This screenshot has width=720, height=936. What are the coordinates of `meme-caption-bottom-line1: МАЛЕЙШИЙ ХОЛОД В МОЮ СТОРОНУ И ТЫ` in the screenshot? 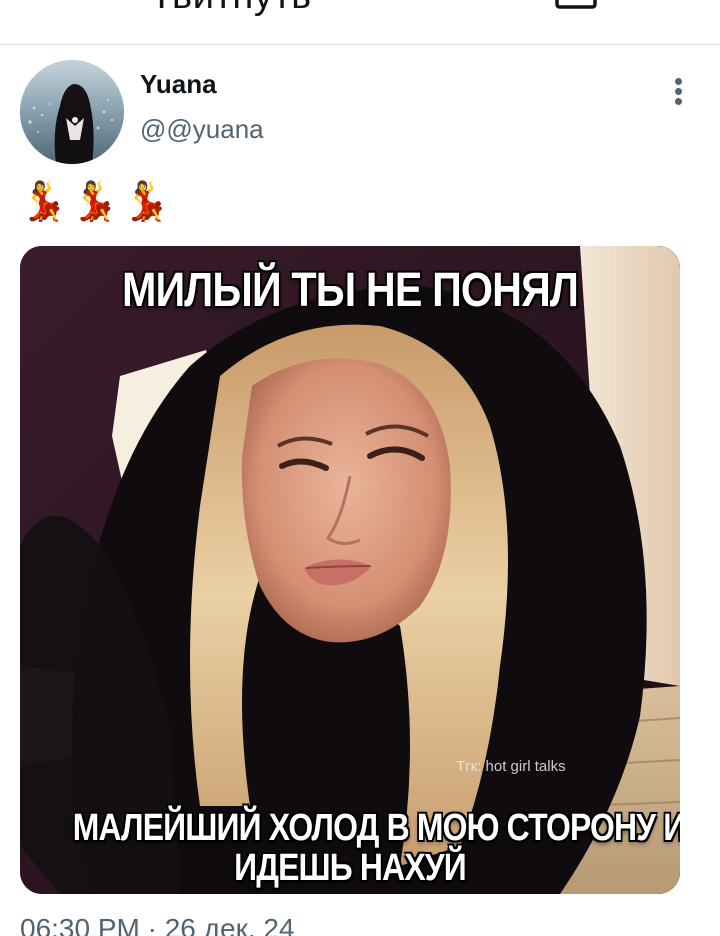 It's located at (376, 828).